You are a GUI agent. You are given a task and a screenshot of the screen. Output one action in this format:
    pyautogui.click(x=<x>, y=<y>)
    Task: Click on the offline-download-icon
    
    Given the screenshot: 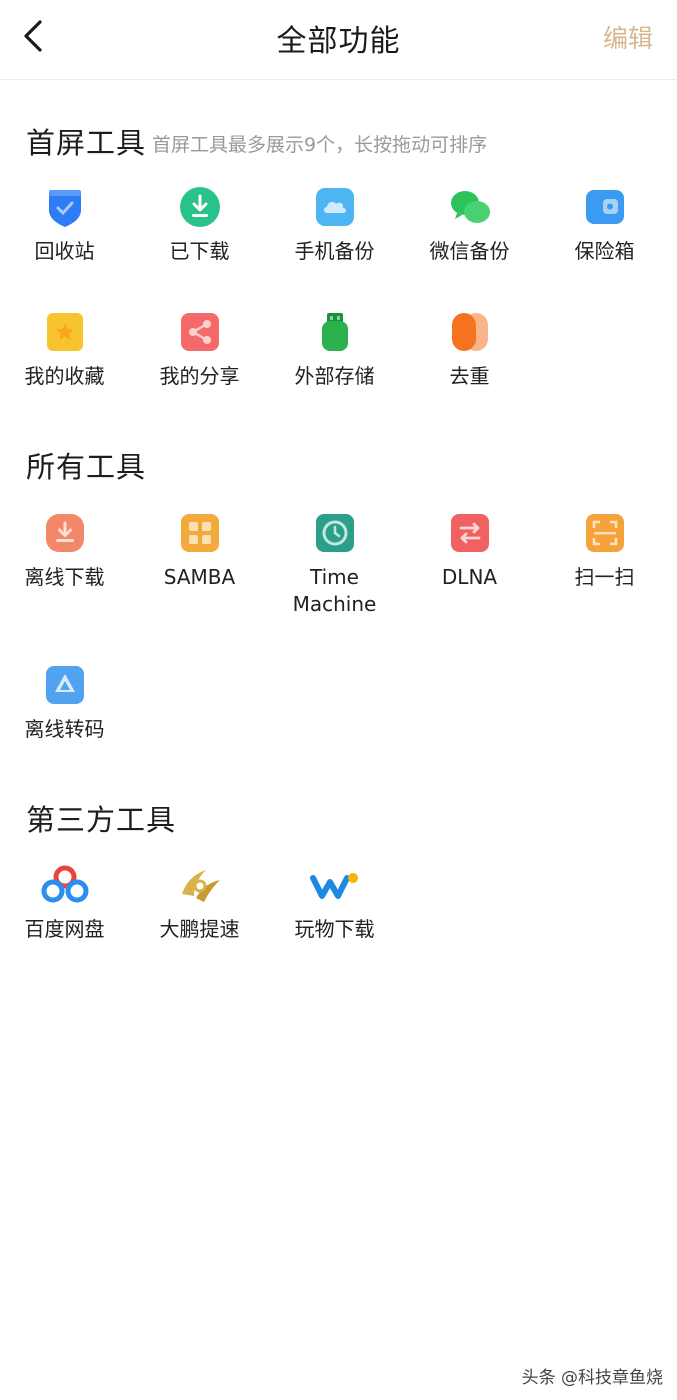 What is the action you would take?
    pyautogui.click(x=65, y=533)
    